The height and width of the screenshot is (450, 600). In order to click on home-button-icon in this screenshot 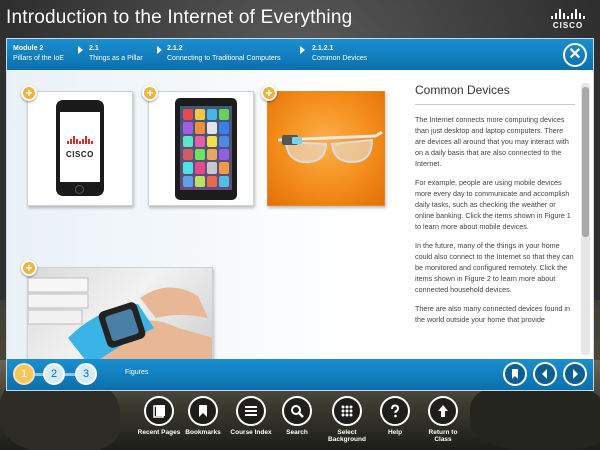, I will do `click(79, 189)`.